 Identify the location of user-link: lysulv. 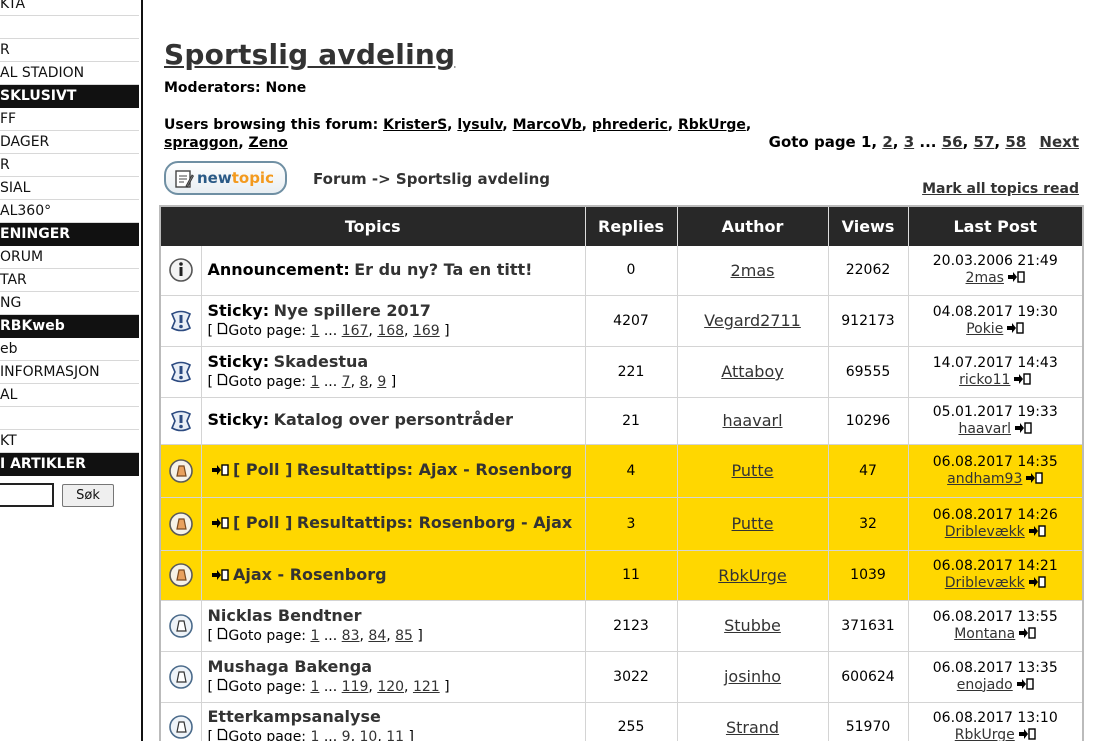
(479, 125).